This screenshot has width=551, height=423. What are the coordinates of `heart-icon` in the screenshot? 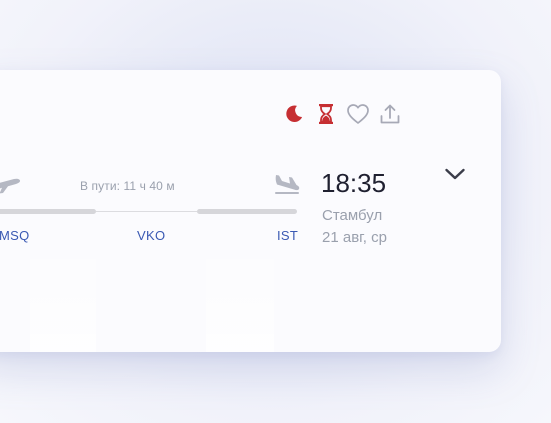 It's located at (358, 114).